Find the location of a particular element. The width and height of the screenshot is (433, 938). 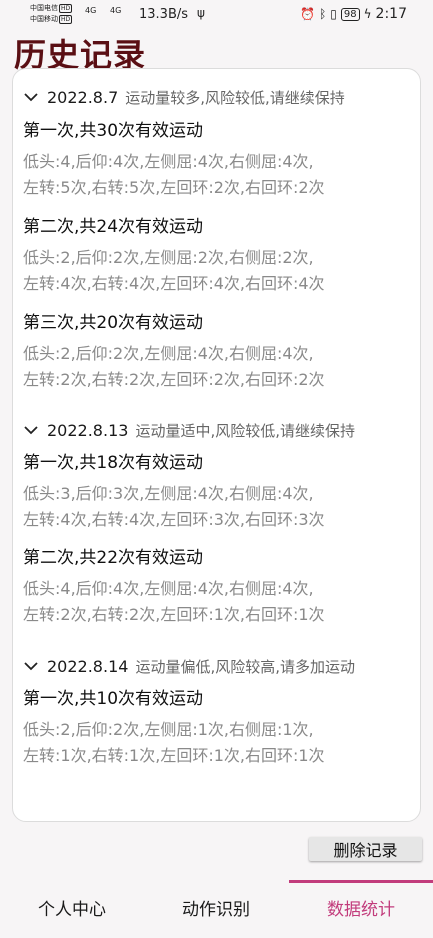

session-detail: 低头:2,后仰:2次,左侧屈:4次,右侧屈:4次, is located at coordinates (168, 353).